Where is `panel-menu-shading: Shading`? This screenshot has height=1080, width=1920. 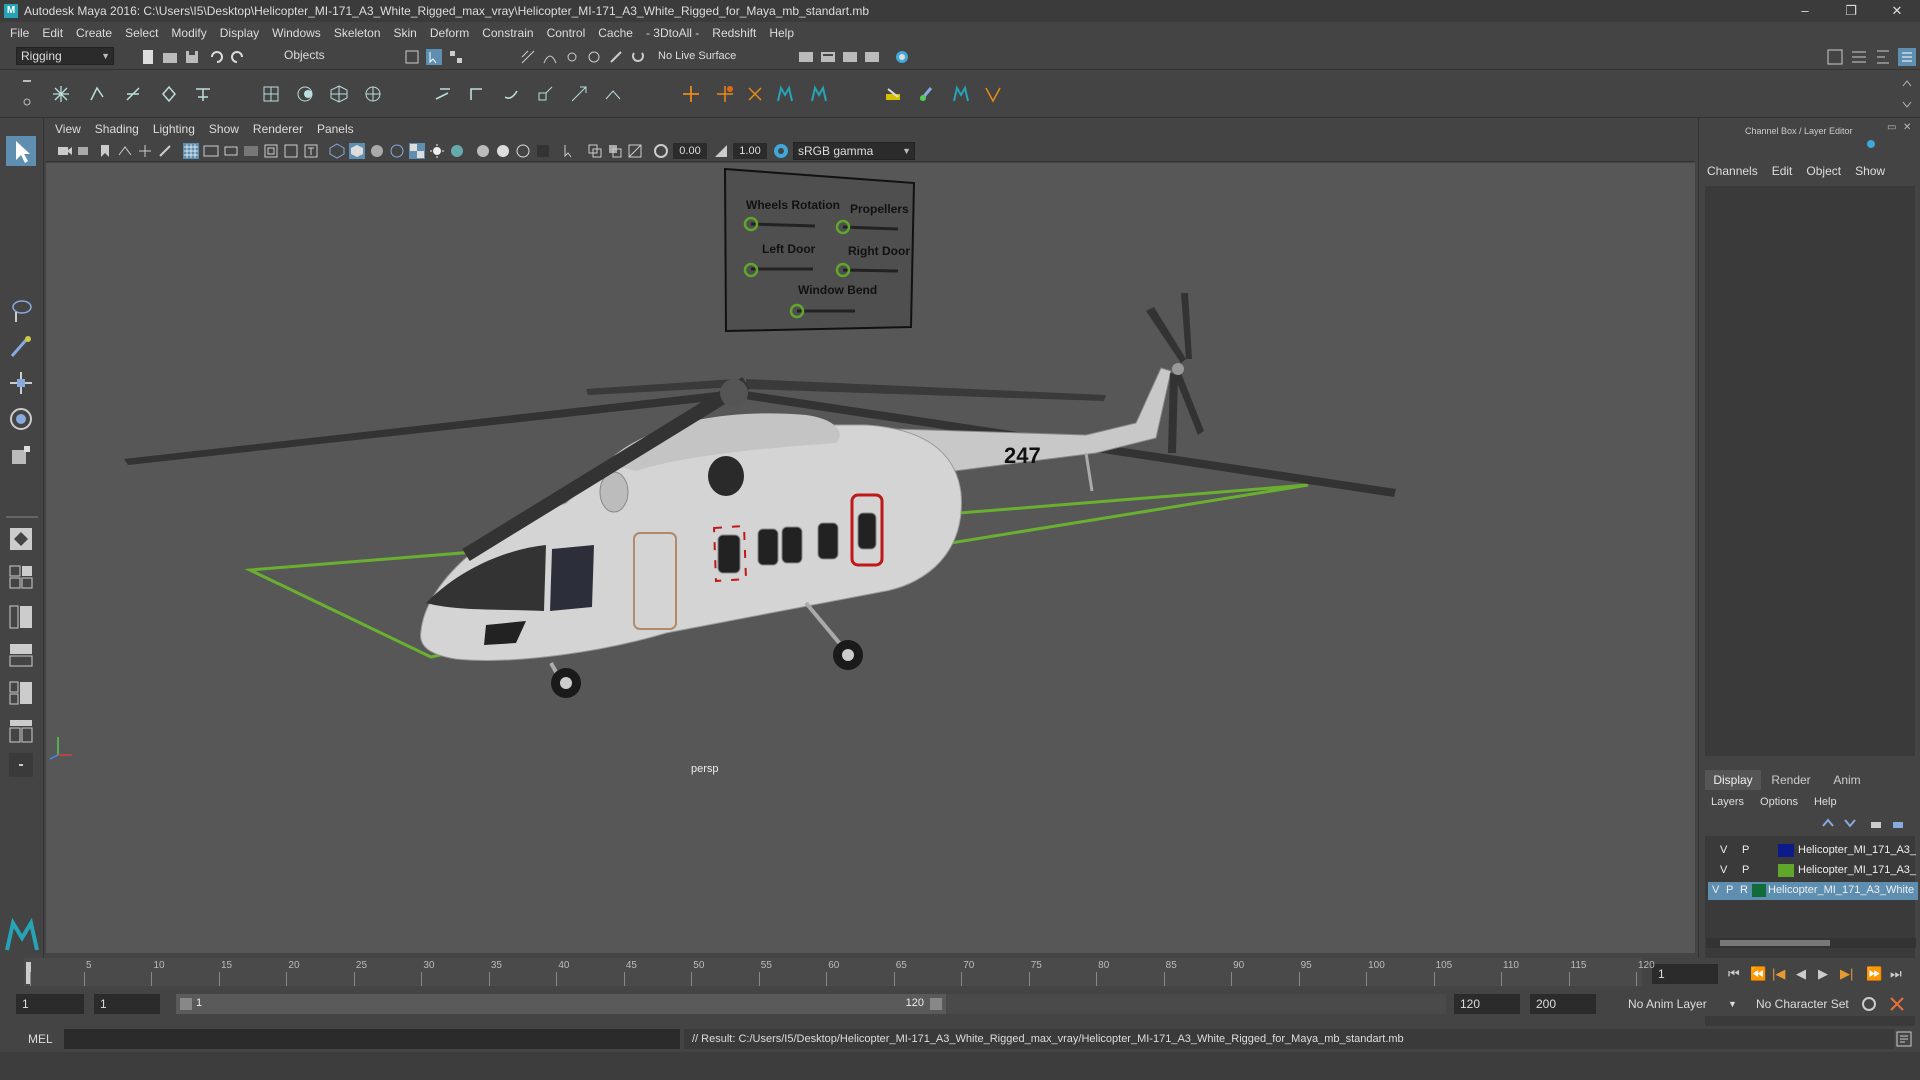 panel-menu-shading: Shading is located at coordinates (117, 129).